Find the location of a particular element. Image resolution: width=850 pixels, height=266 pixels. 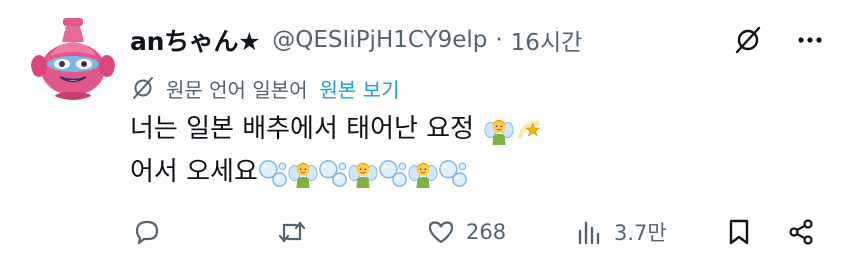

like-button: 268 is located at coordinates (466, 232).